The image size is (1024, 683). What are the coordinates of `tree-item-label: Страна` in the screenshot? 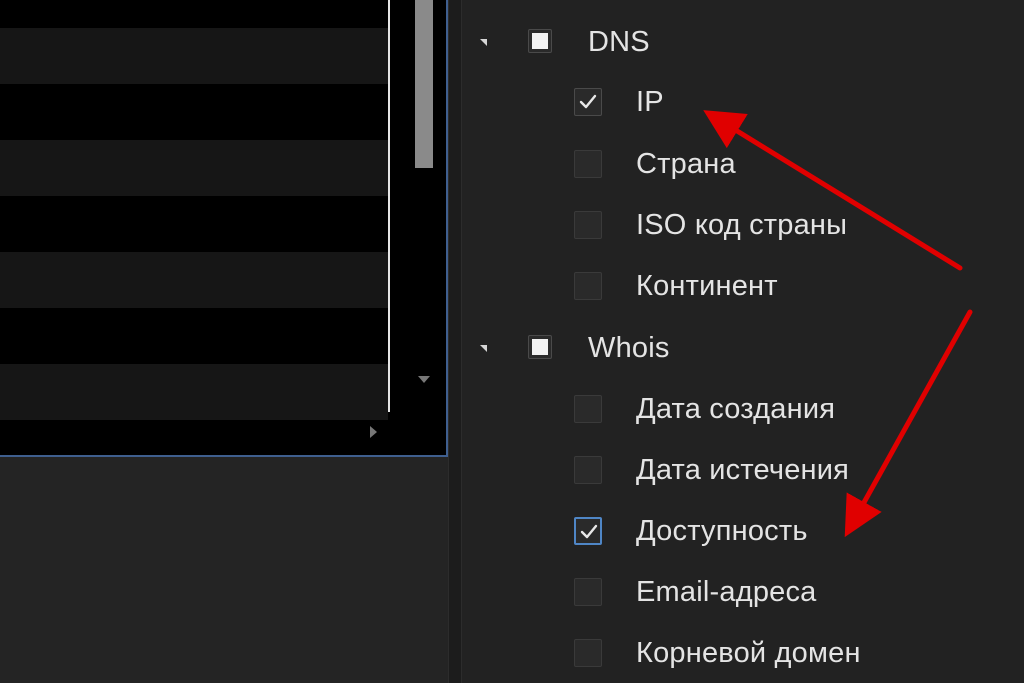 It's located at (686, 164).